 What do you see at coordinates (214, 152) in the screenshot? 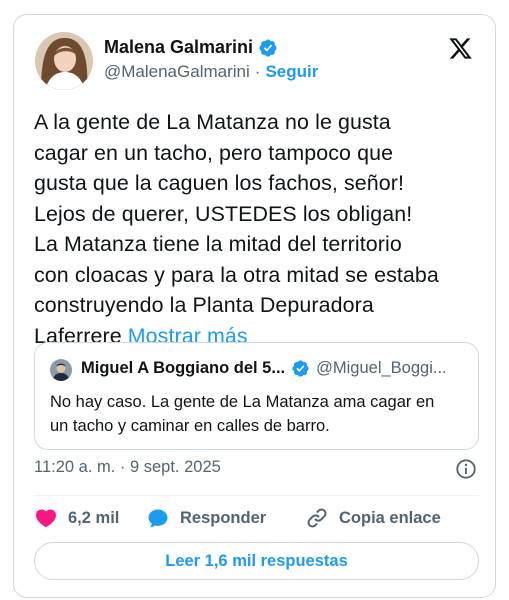
I see `tweet-line: cagar en un tacho, pero tampoco que` at bounding box center [214, 152].